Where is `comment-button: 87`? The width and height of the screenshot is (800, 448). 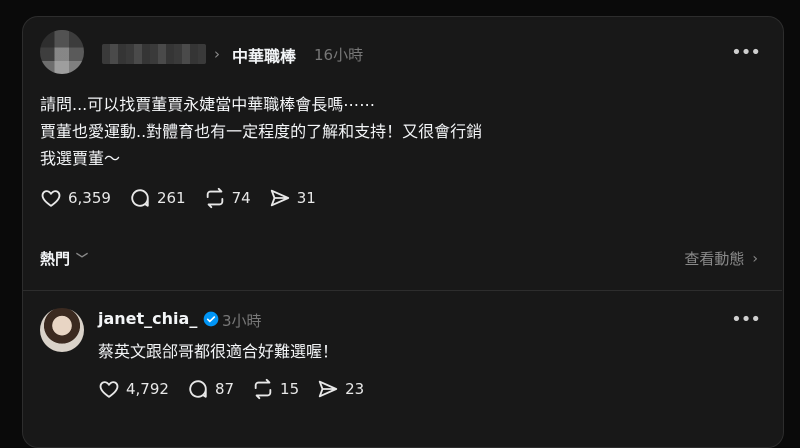 comment-button: 87 is located at coordinates (210, 389).